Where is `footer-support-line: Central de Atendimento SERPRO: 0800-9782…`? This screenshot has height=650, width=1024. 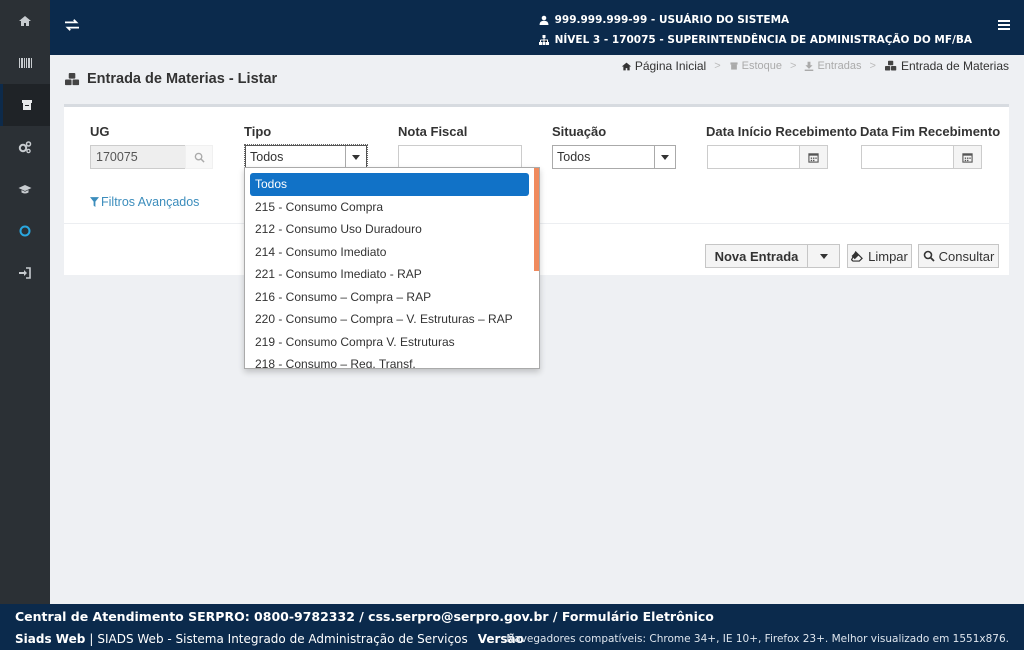
footer-support-line: Central de Atendimento SERPRO: 0800-9782… is located at coordinates (364, 616).